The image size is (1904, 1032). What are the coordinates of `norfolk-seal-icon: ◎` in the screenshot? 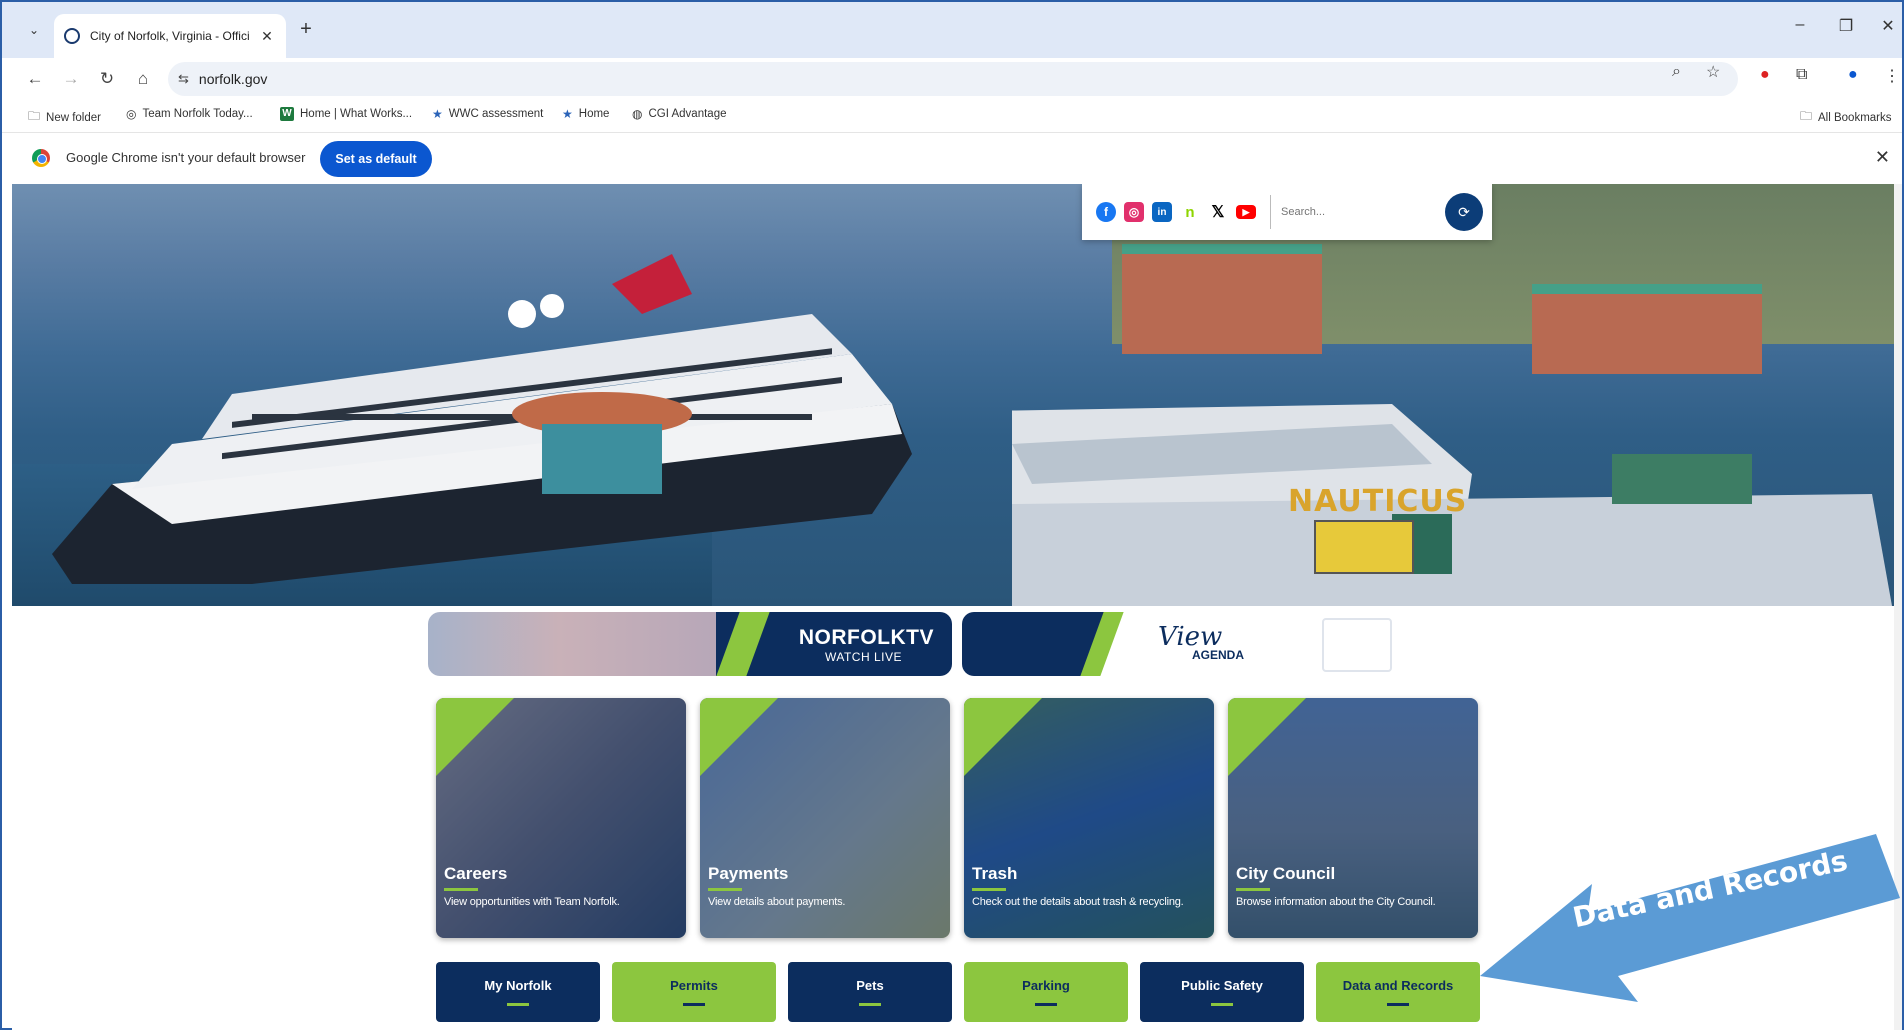 It's located at (131, 114).